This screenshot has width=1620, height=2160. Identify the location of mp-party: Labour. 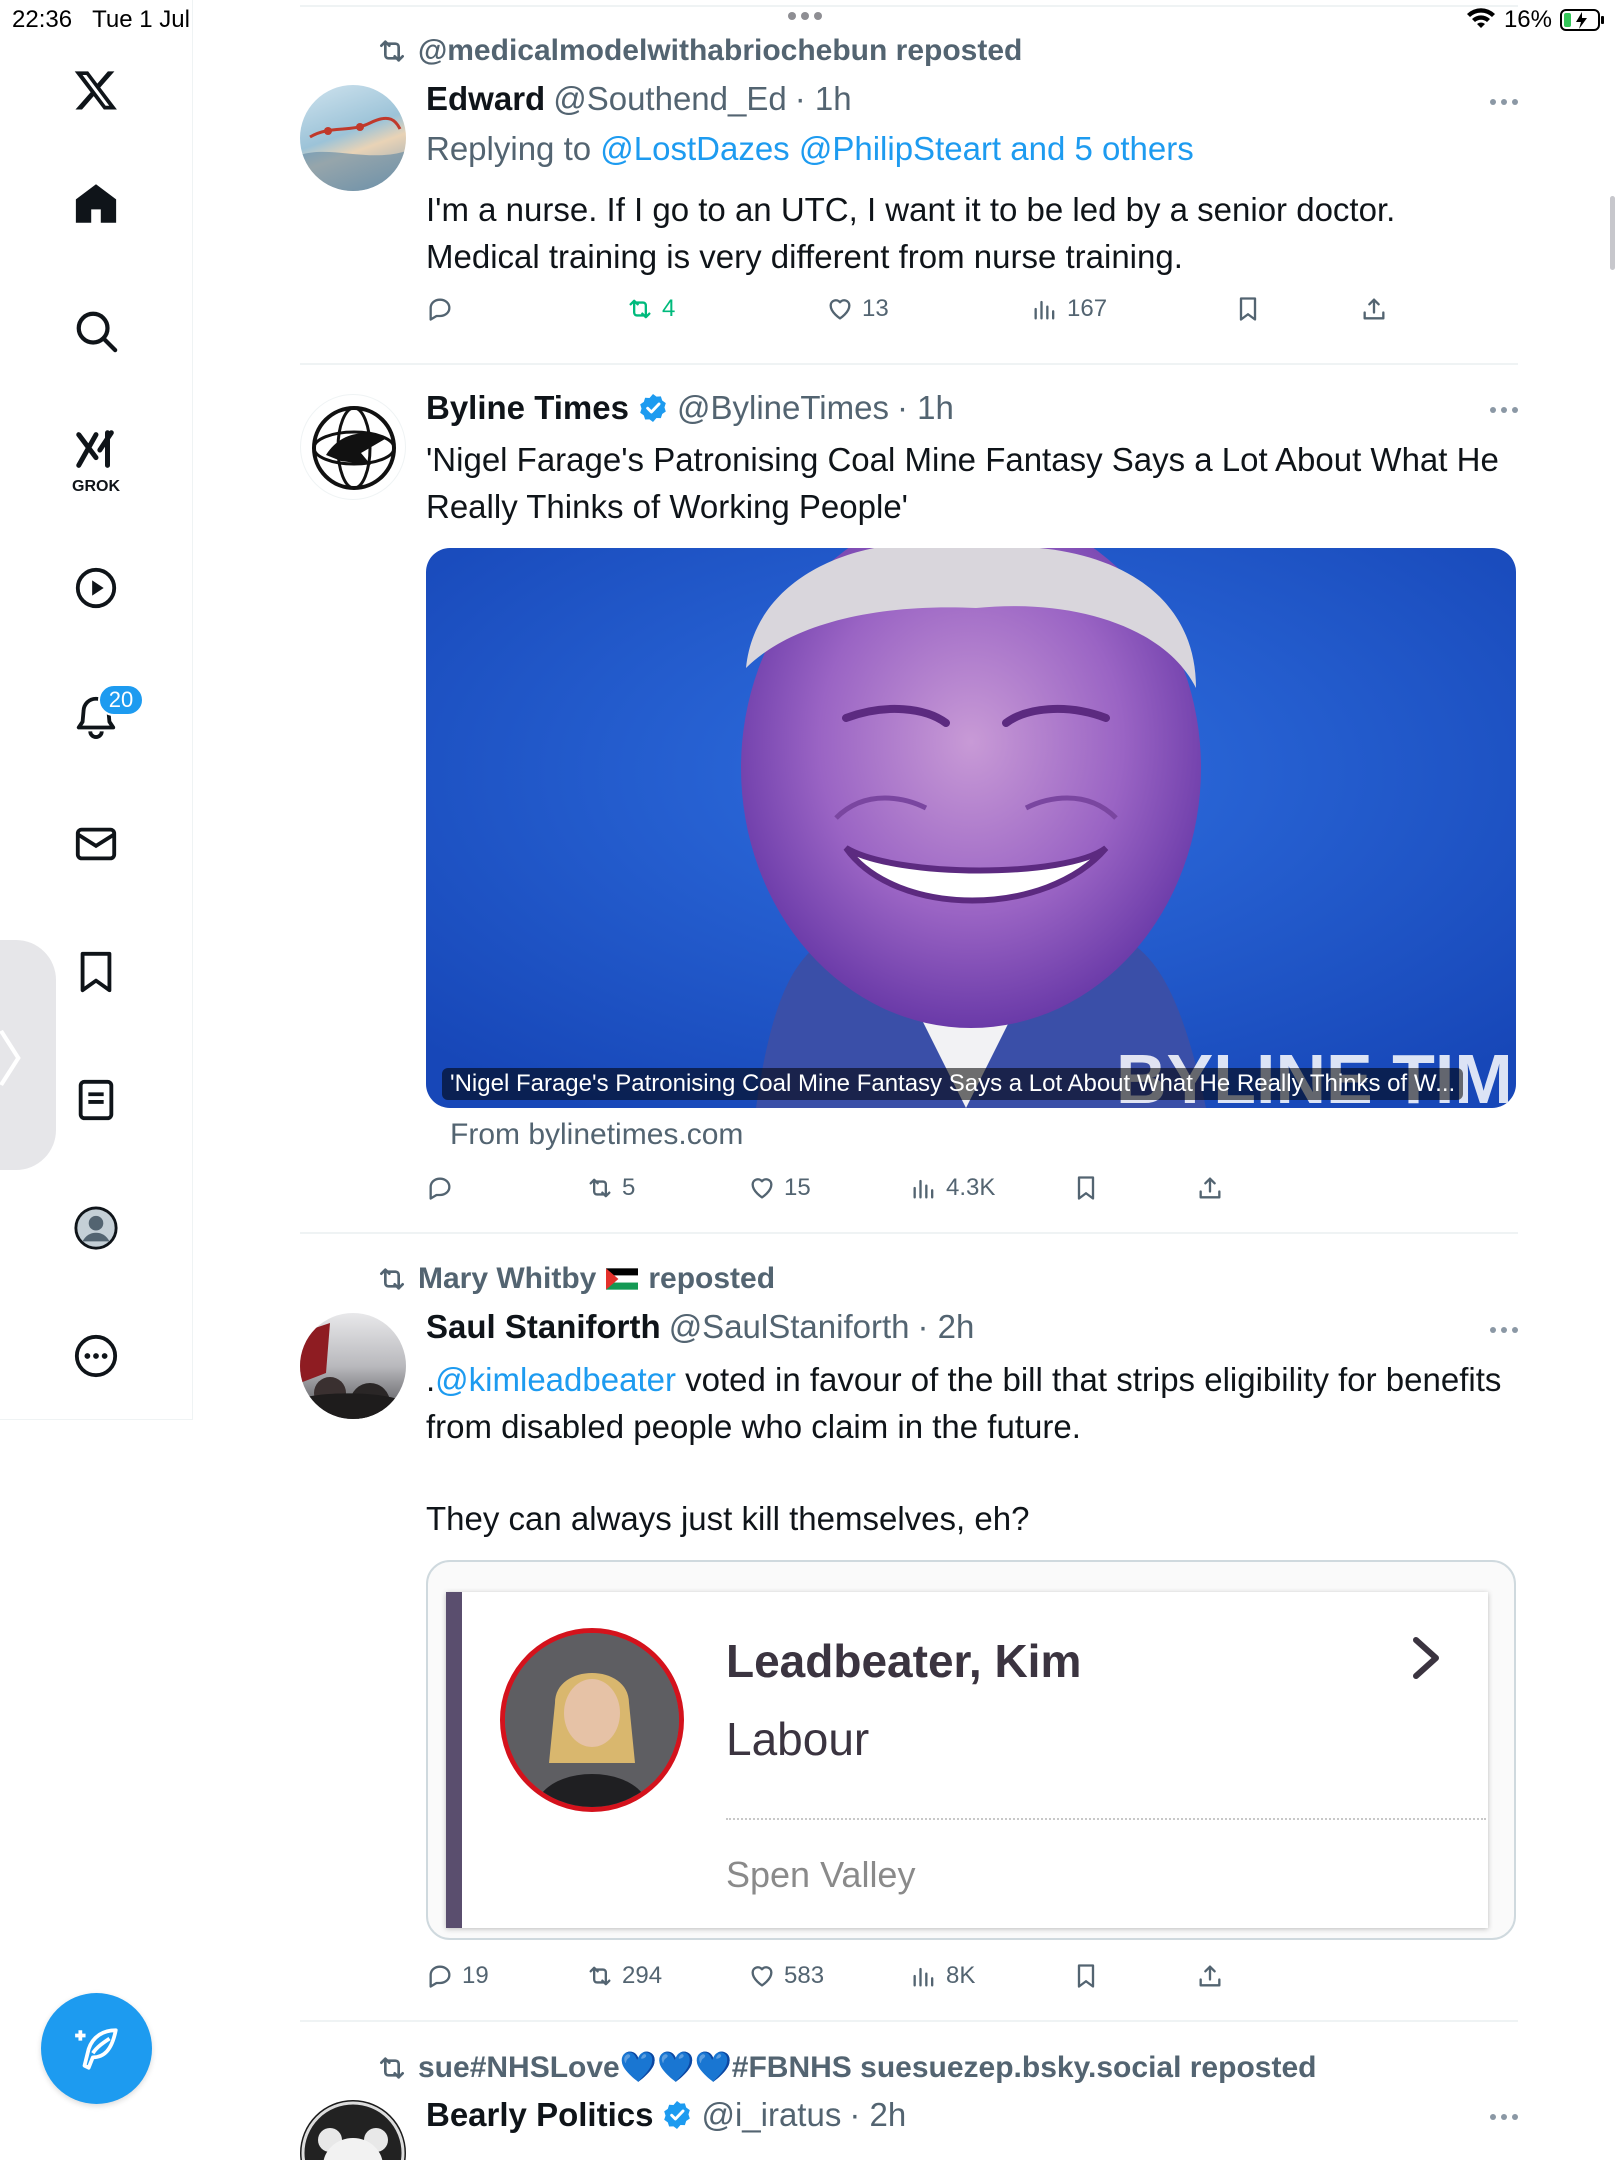
(798, 1739).